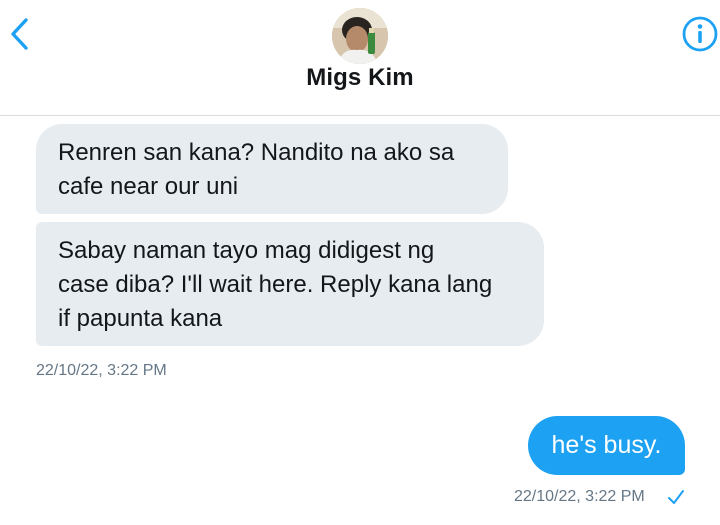  I want to click on message-bubble-outgoing: he's busy., so click(606, 445).